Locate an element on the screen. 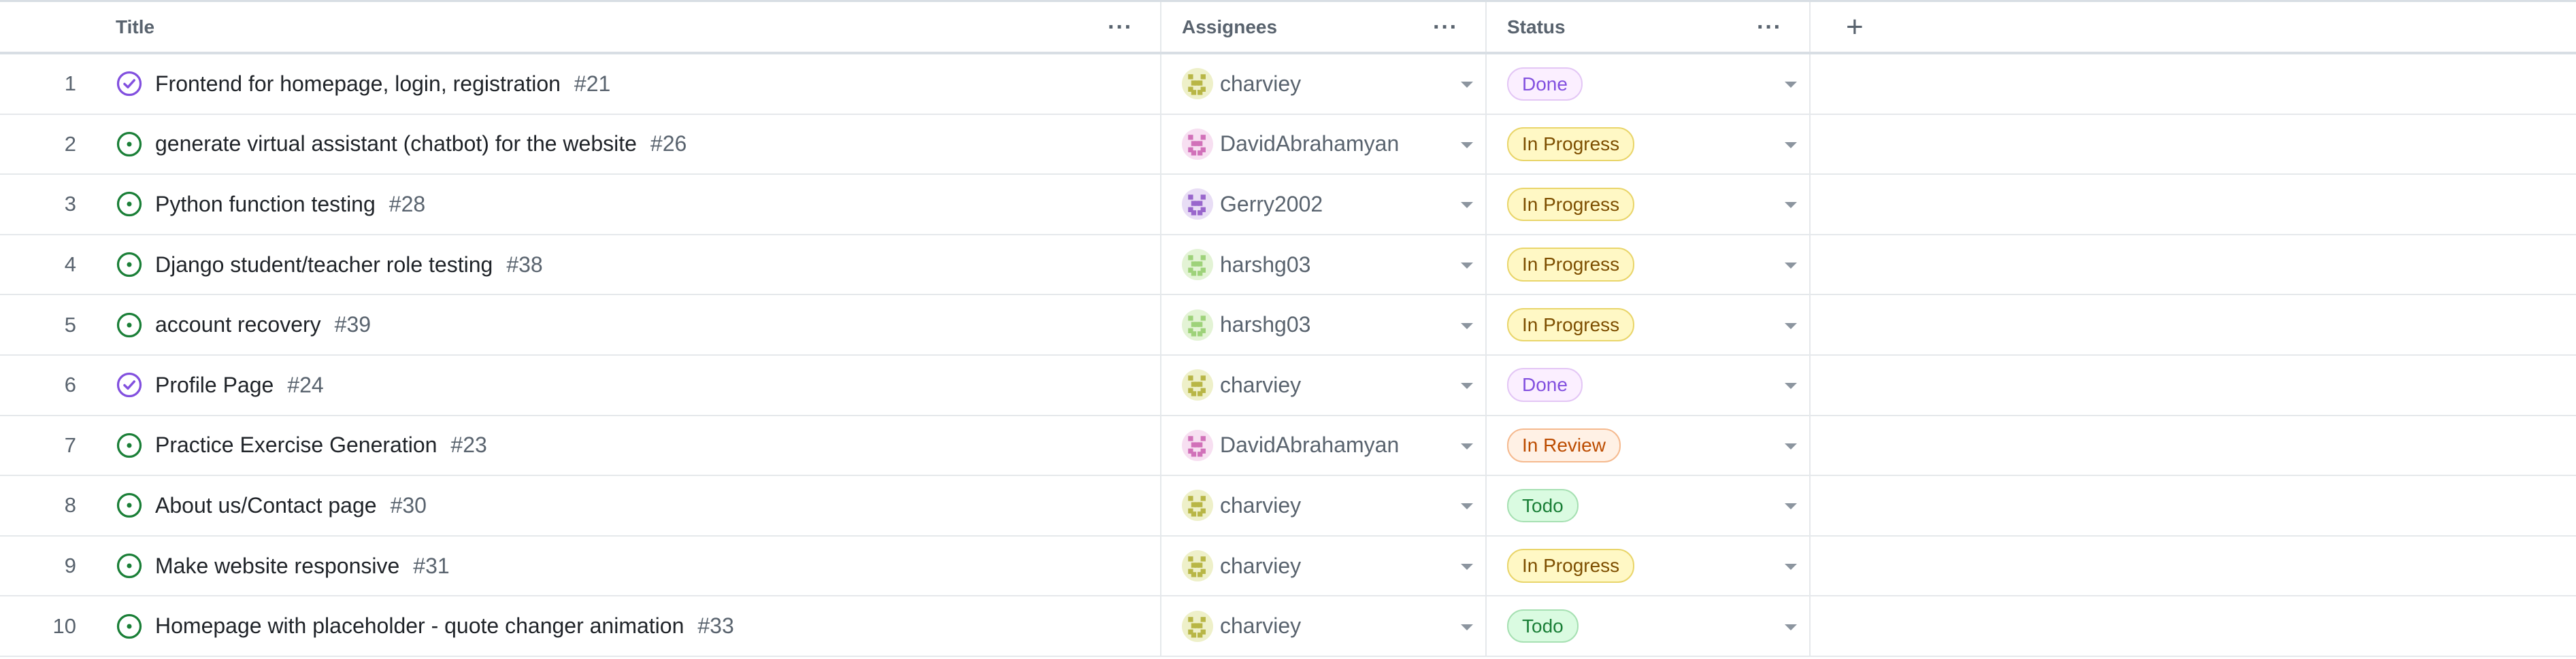 Image resolution: width=2576 pixels, height=659 pixels. title-column-header: Title ··· is located at coordinates (638, 27).